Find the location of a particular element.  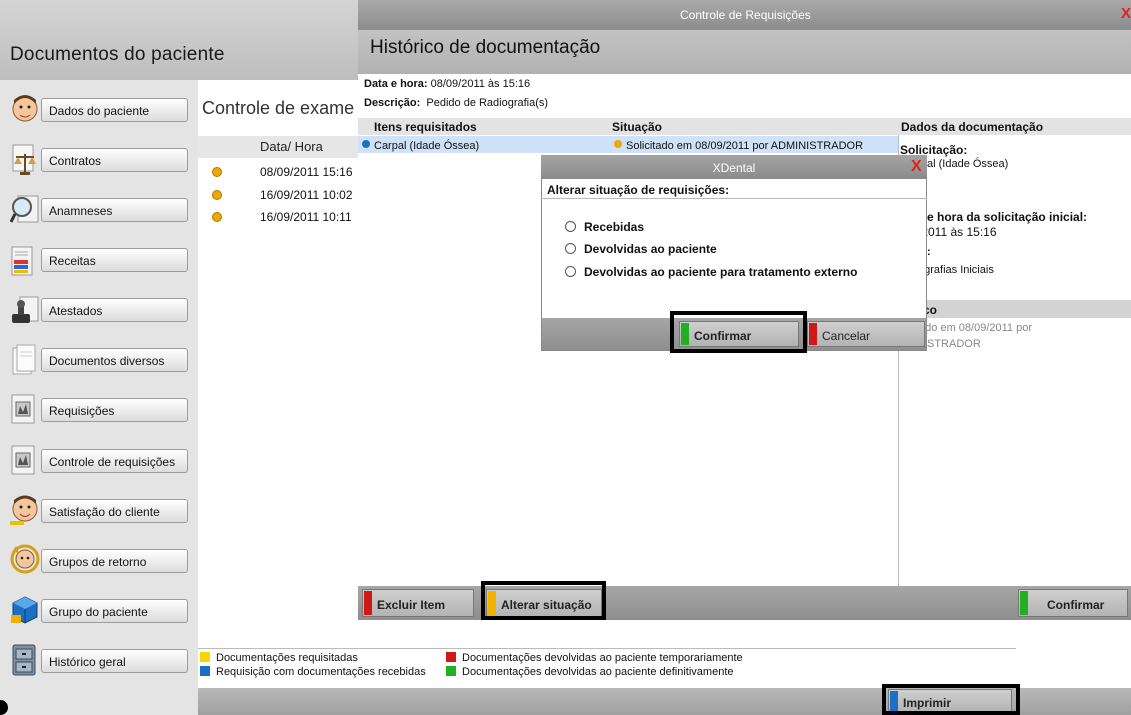

description-label: Descrição: is located at coordinates (392, 103).